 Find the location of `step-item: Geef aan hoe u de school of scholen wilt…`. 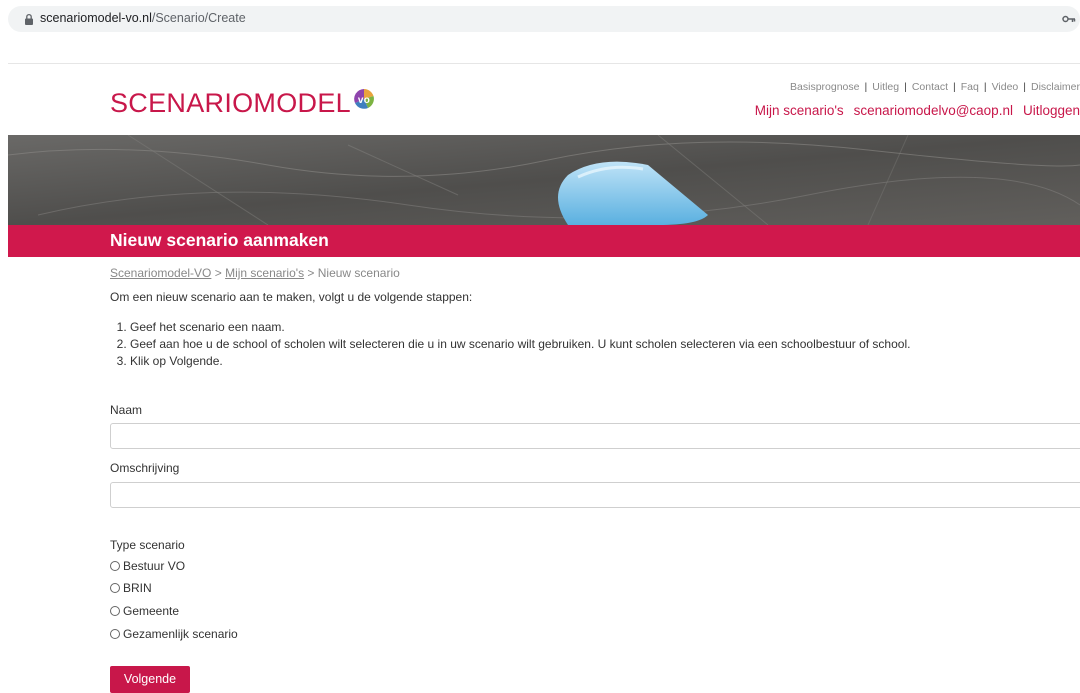

step-item: Geef aan hoe u de school of scholen wilt… is located at coordinates (605, 344).